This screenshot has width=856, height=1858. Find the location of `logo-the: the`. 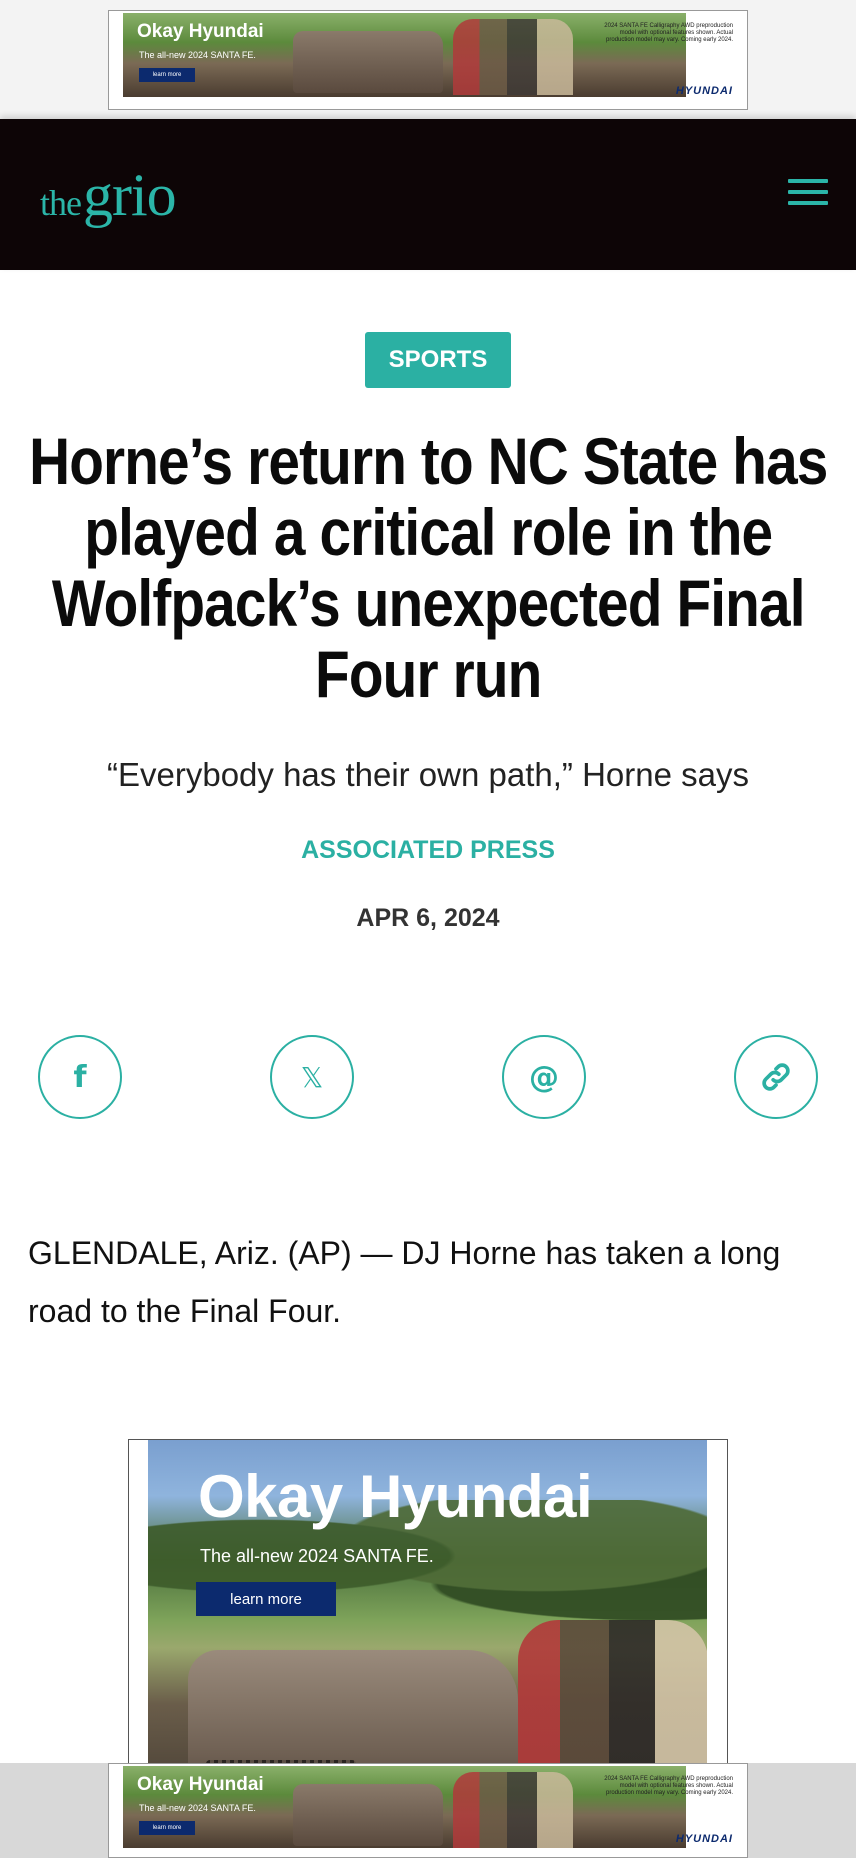

logo-the: the is located at coordinates (61, 203).